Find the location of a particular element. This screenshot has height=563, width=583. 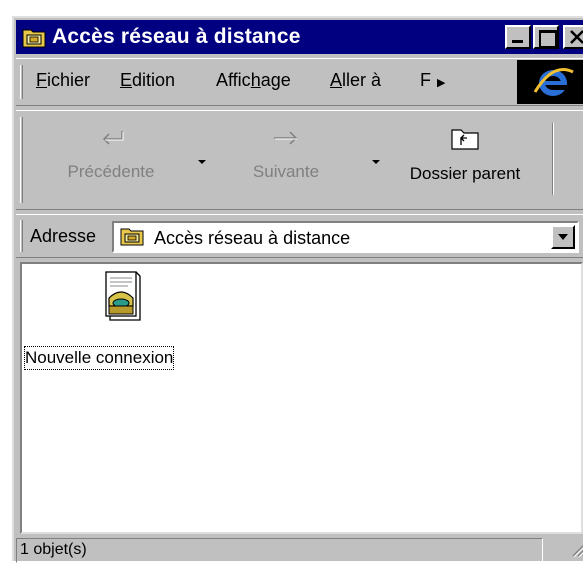

address-field: Accès réseau à distance is located at coordinates (345, 237).